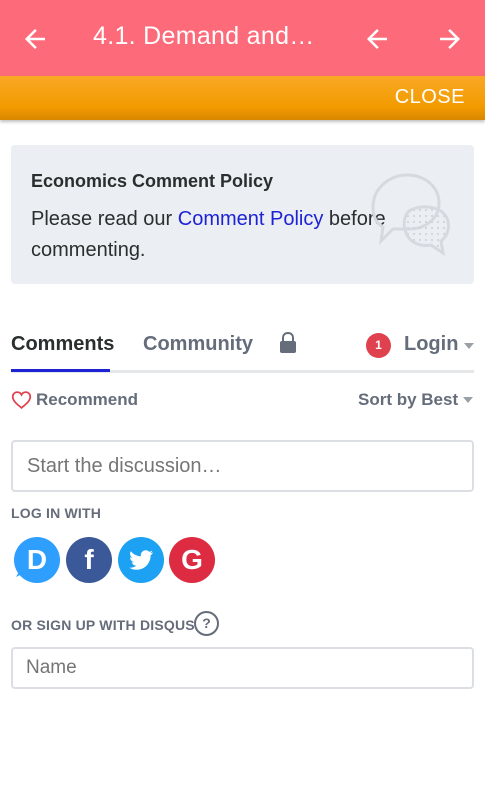  I want to click on recommend-button: Recommend, so click(74, 400).